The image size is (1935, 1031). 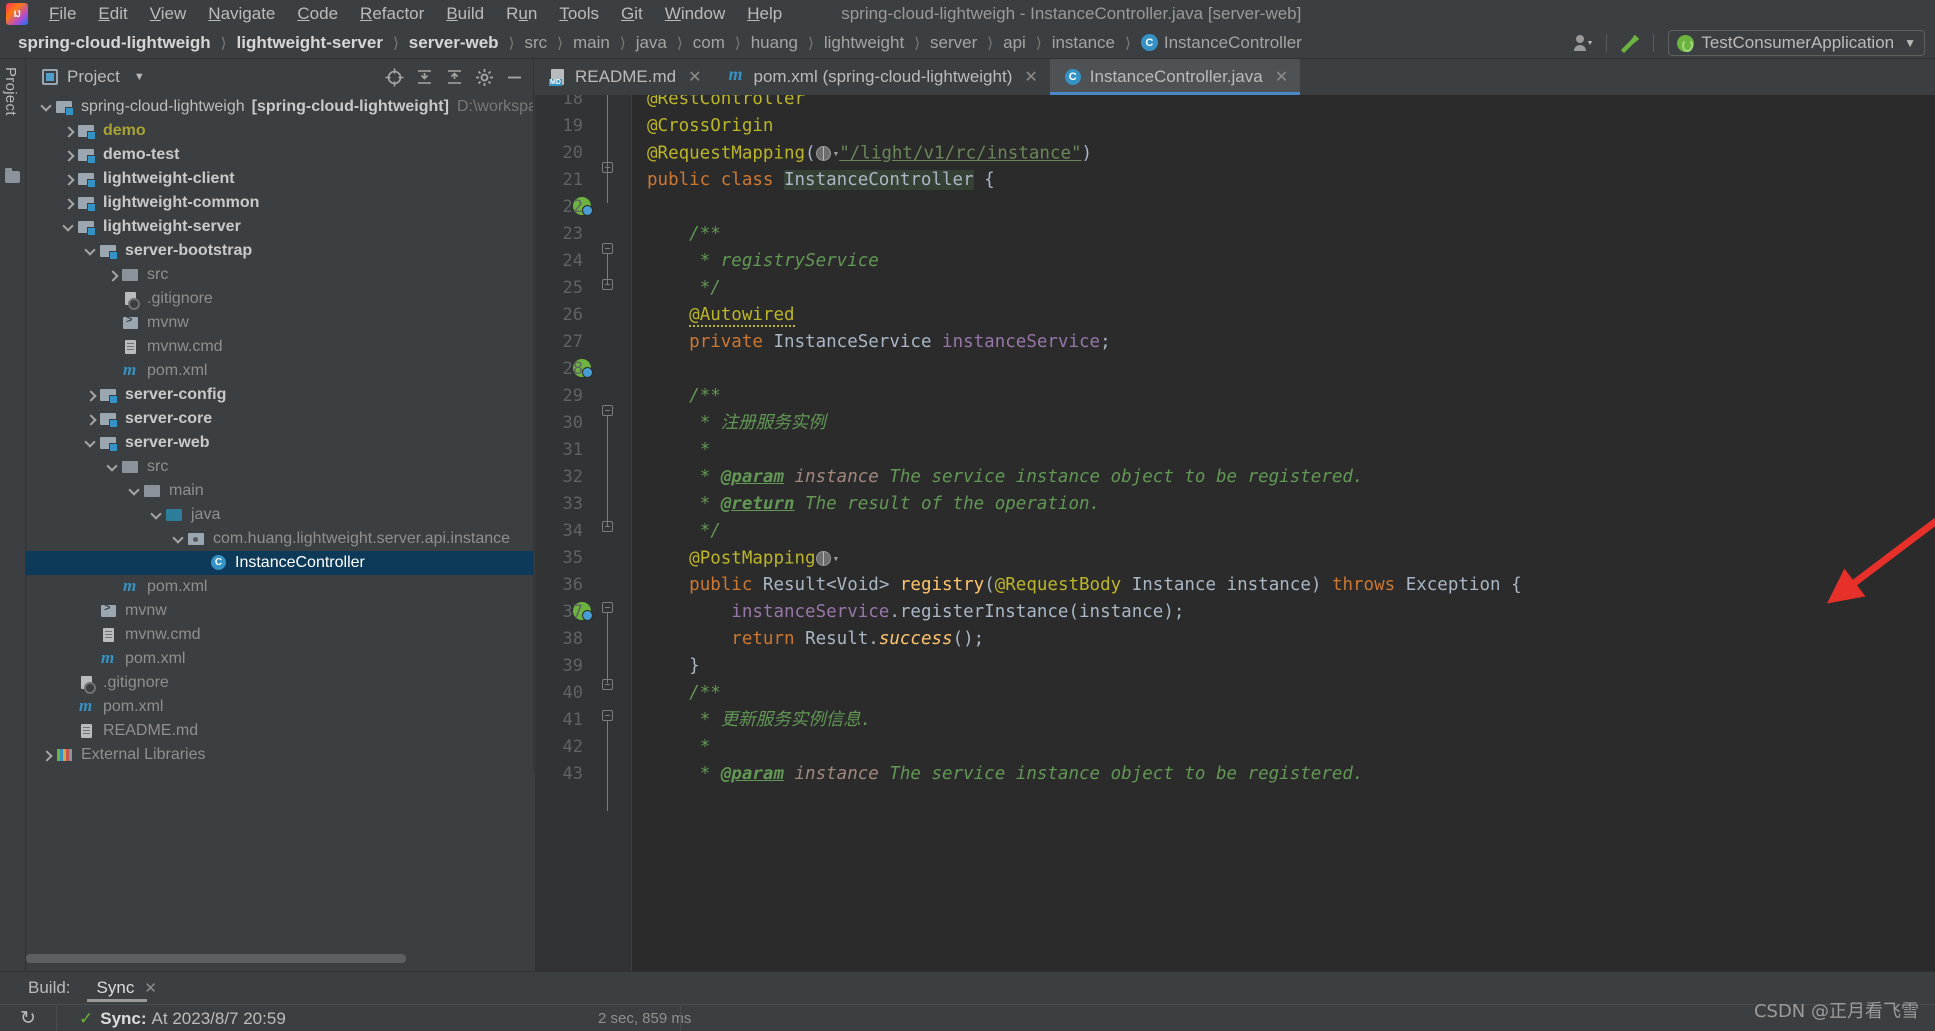 I want to click on breadcrumb-item-server-web: server-web, so click(x=454, y=43).